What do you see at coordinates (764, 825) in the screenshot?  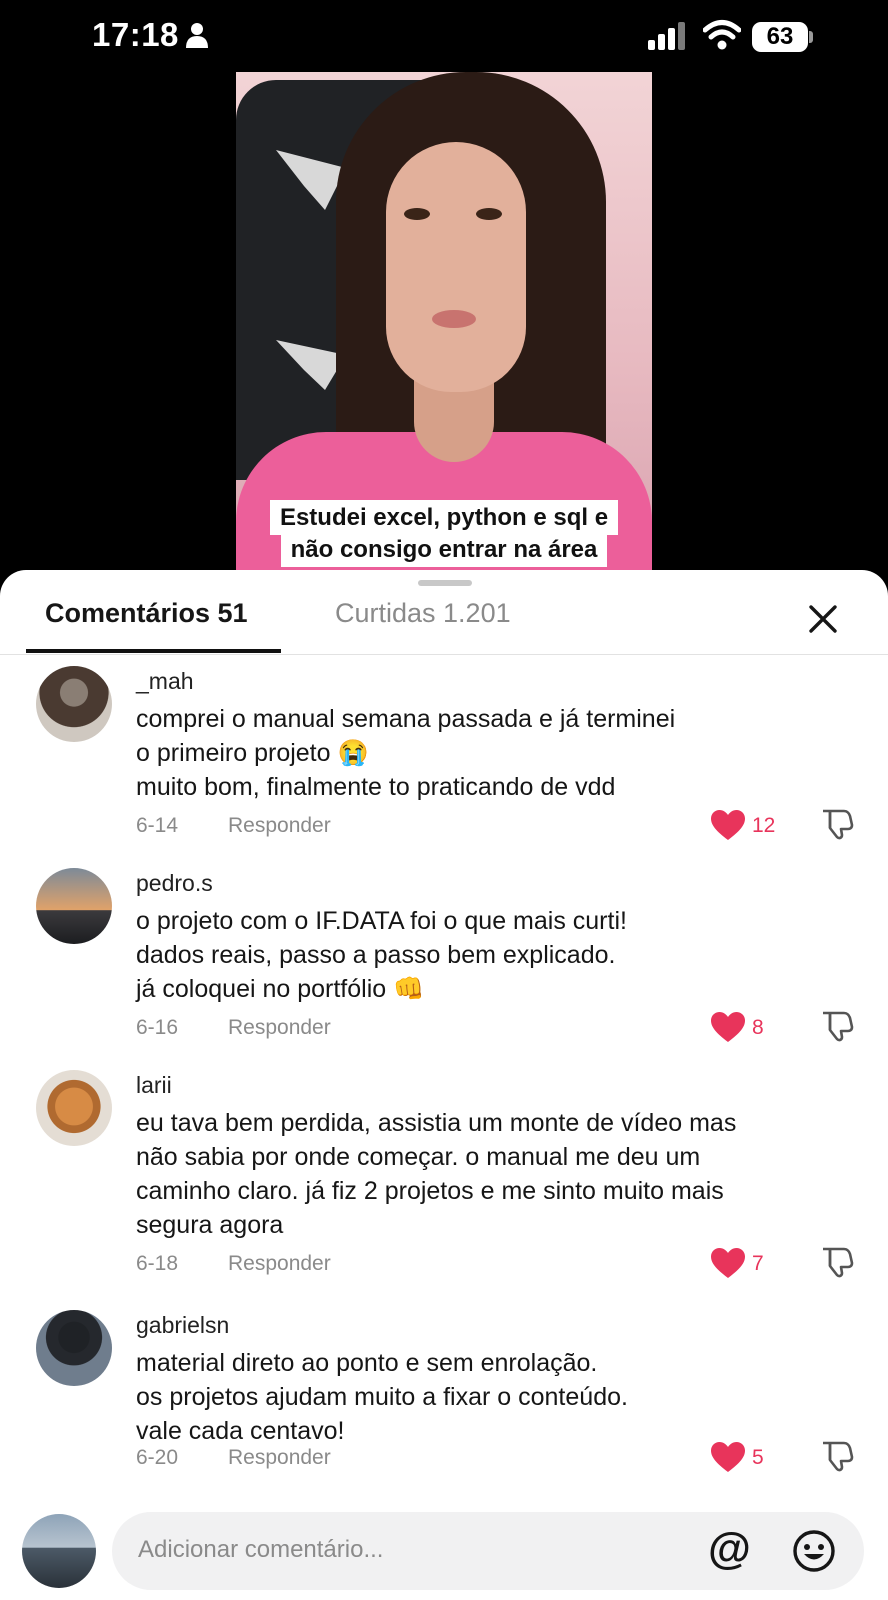 I see `like-count: 12` at bounding box center [764, 825].